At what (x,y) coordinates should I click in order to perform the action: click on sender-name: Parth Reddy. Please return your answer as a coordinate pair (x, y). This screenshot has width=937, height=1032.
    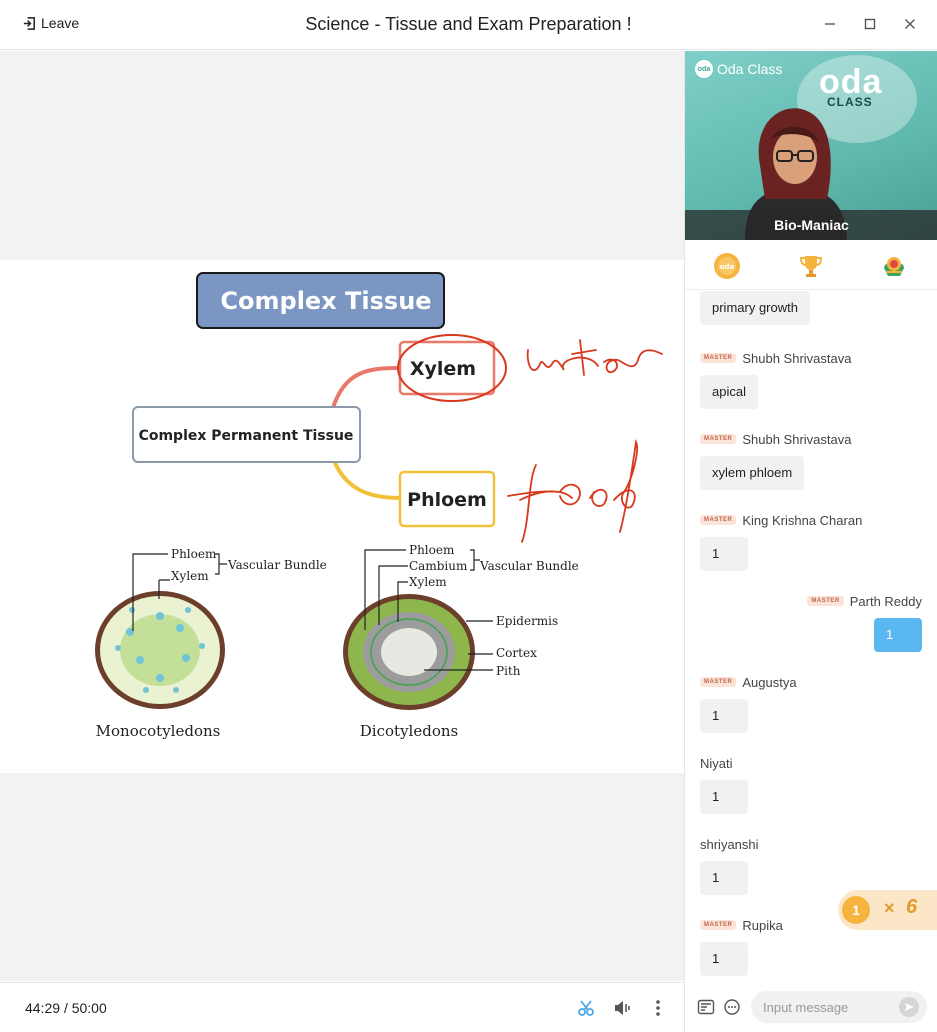
    Looking at the image, I should click on (885, 601).